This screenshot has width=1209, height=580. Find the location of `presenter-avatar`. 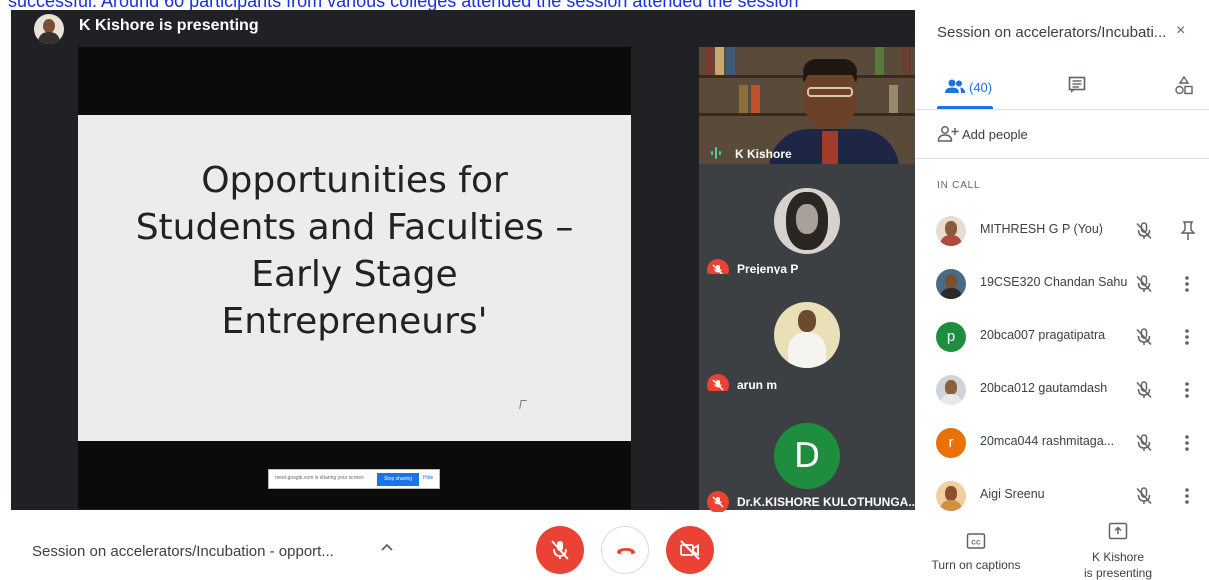

presenter-avatar is located at coordinates (49, 29).